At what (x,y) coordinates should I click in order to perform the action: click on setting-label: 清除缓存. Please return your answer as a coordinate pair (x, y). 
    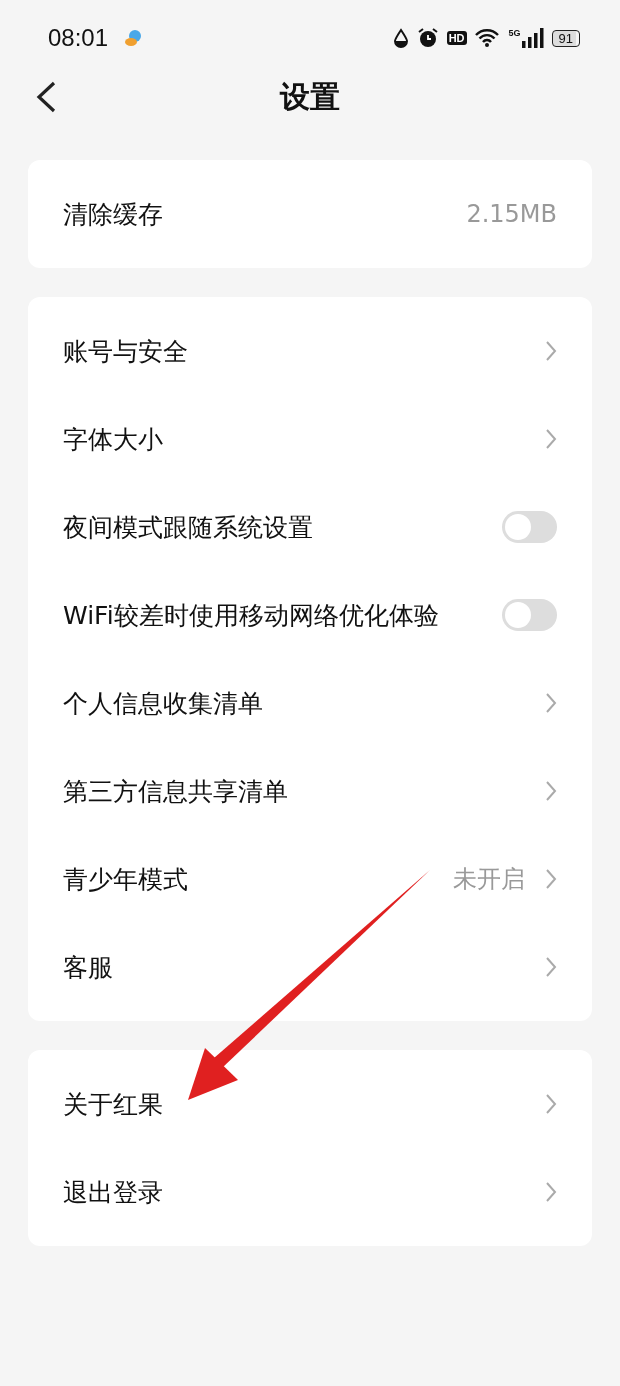
    Looking at the image, I should click on (113, 214).